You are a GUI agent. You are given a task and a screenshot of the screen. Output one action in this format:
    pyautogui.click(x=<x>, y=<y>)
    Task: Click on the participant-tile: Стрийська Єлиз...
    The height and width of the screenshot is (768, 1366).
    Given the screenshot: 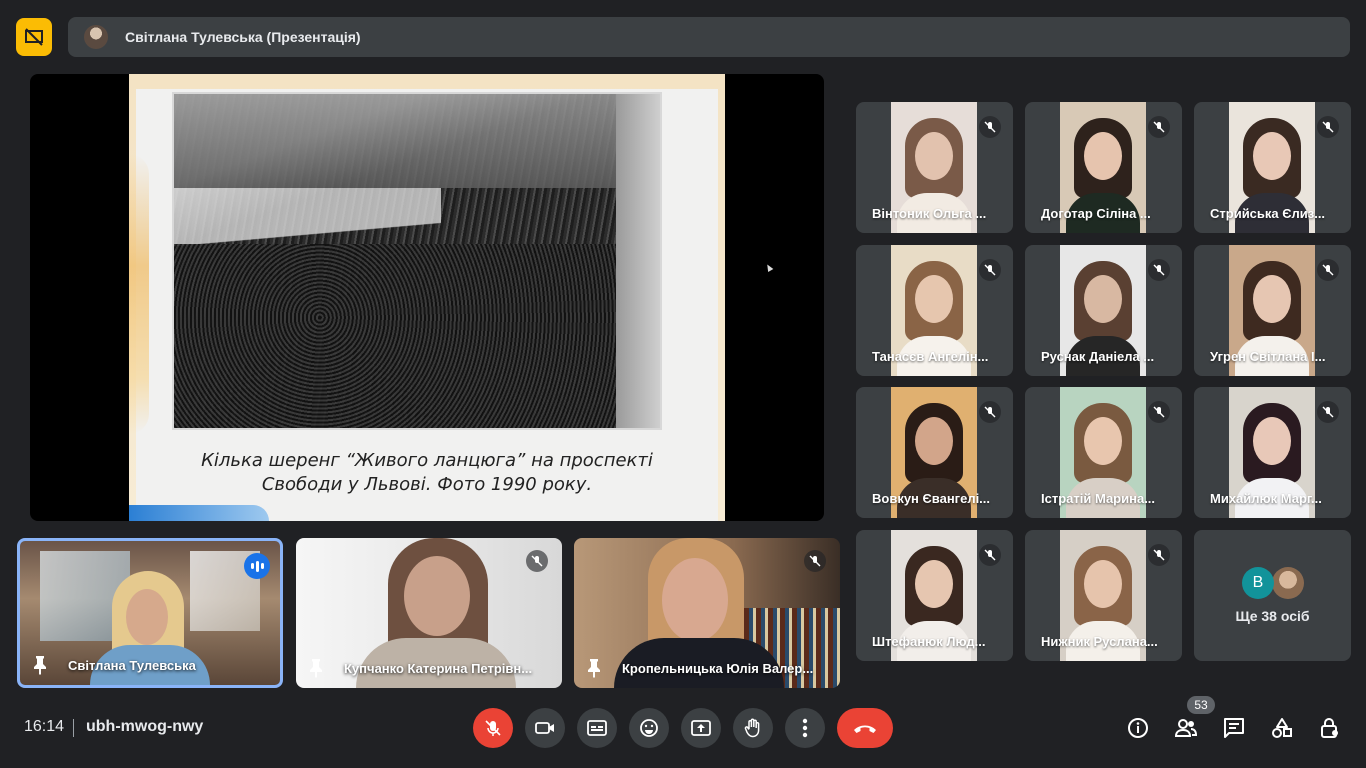 What is the action you would take?
    pyautogui.click(x=1272, y=167)
    